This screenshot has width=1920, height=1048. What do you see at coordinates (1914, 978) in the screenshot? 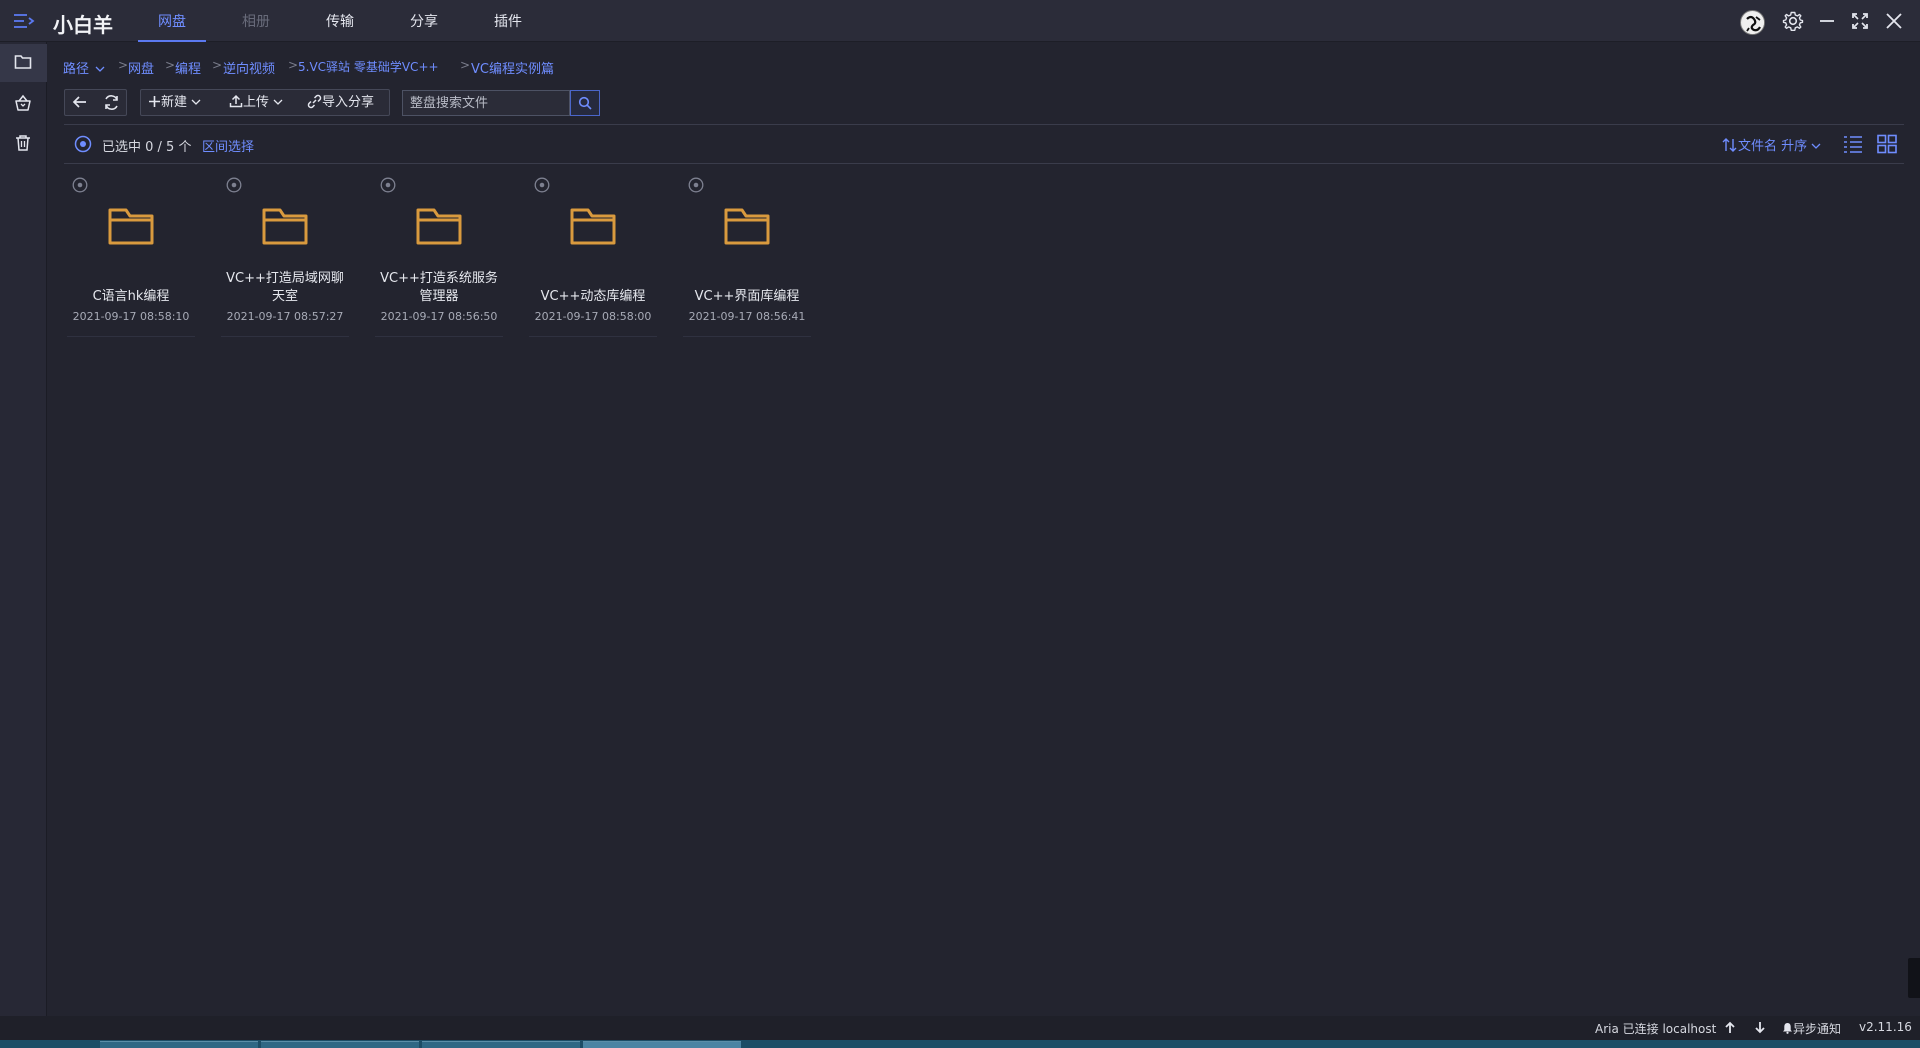
I see `side-scroll-handle` at bounding box center [1914, 978].